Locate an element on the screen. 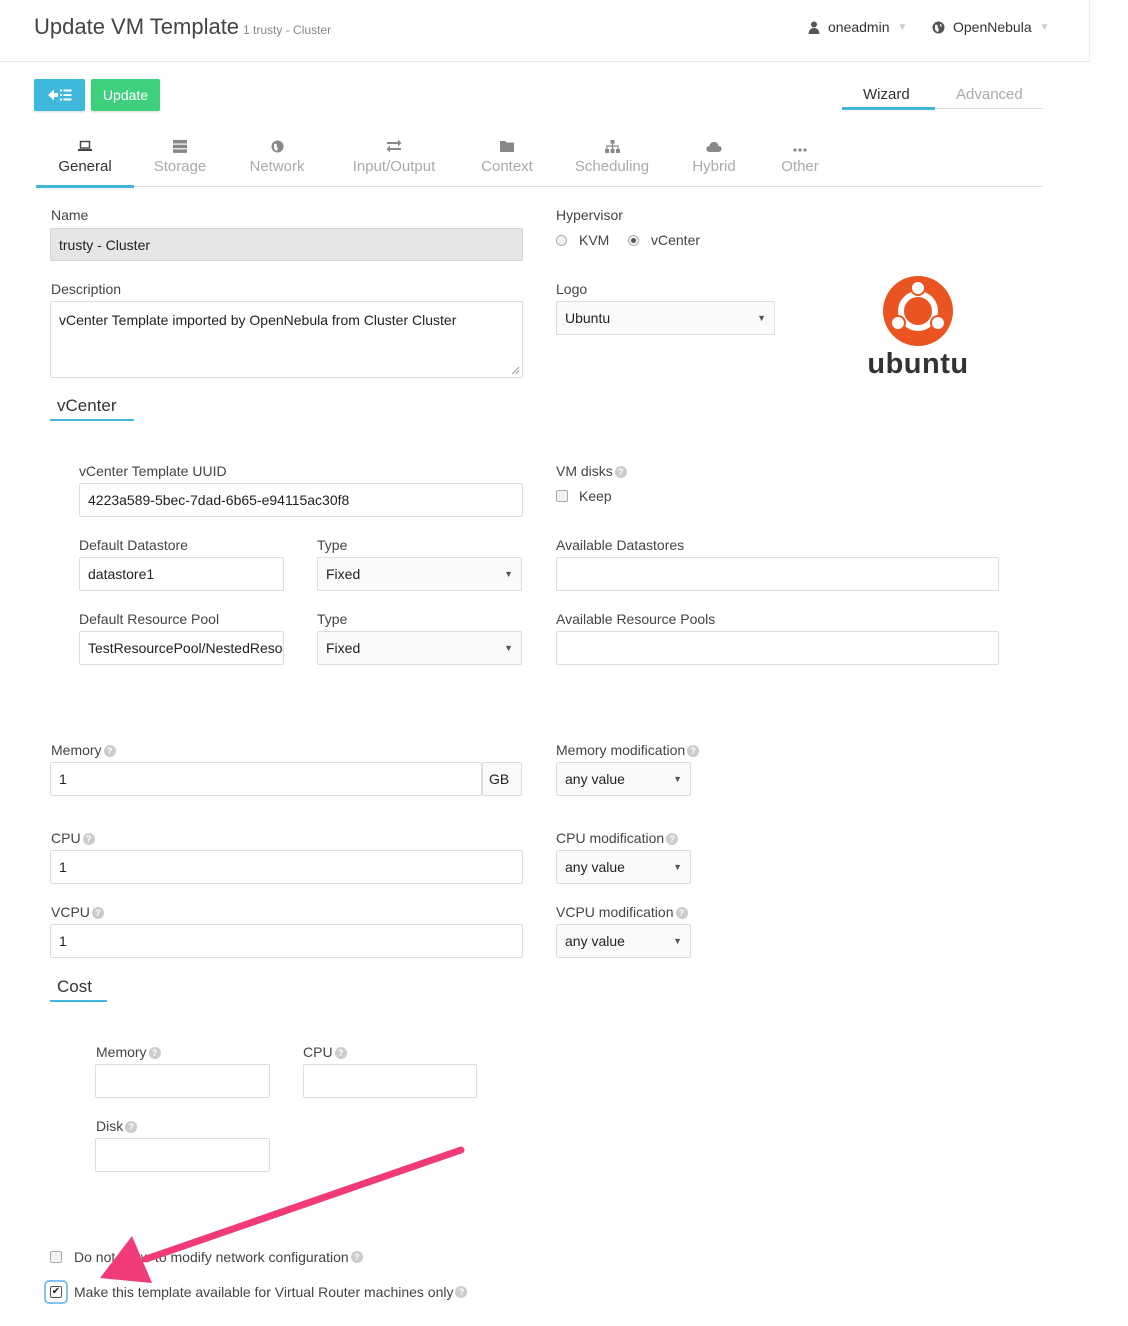  cost-disk-label: Disk? is located at coordinates (117, 1126).